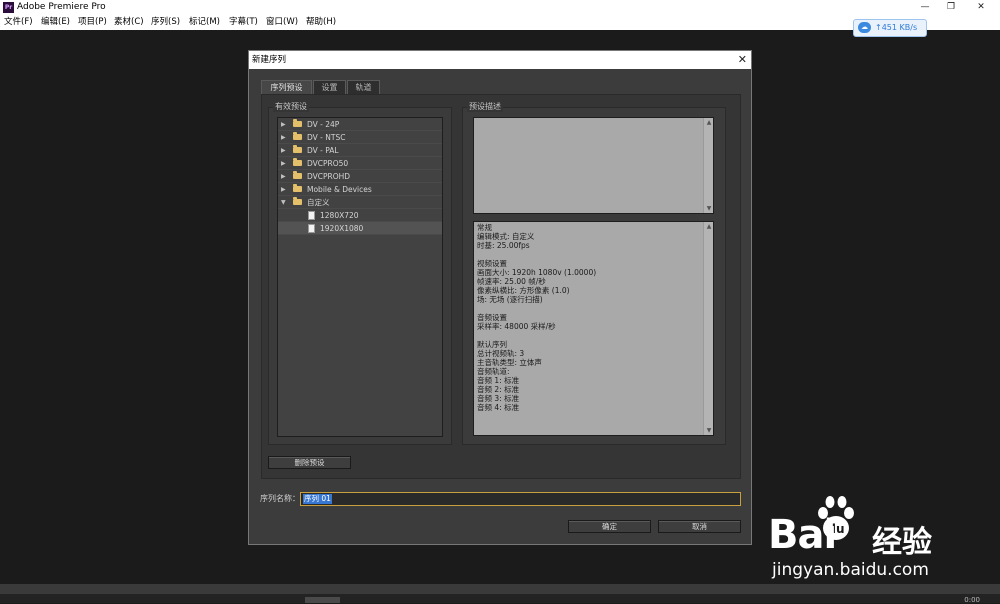 The height and width of the screenshot is (604, 1000). Describe the element at coordinates (280, 498) in the screenshot. I see `sequence-name-label: 序列名称：` at that location.